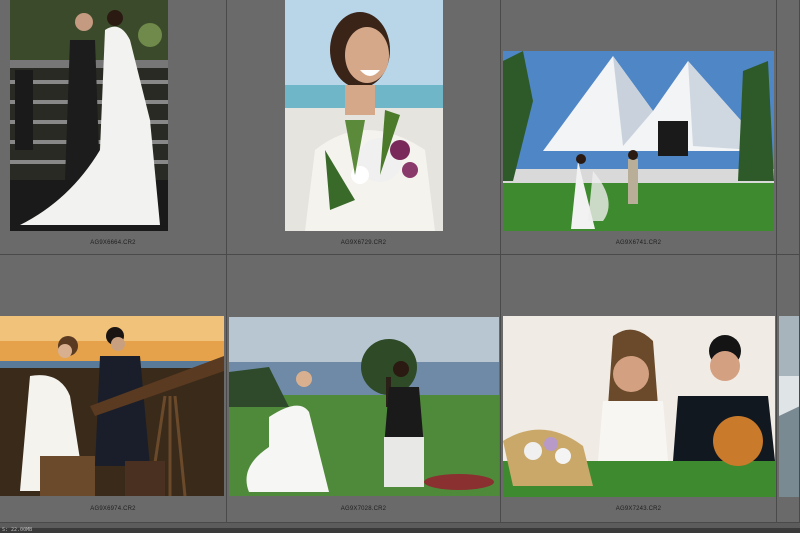 This screenshot has width=800, height=533. I want to click on thumbnail-cell: AG9X6664.CR2, so click(113, 127).